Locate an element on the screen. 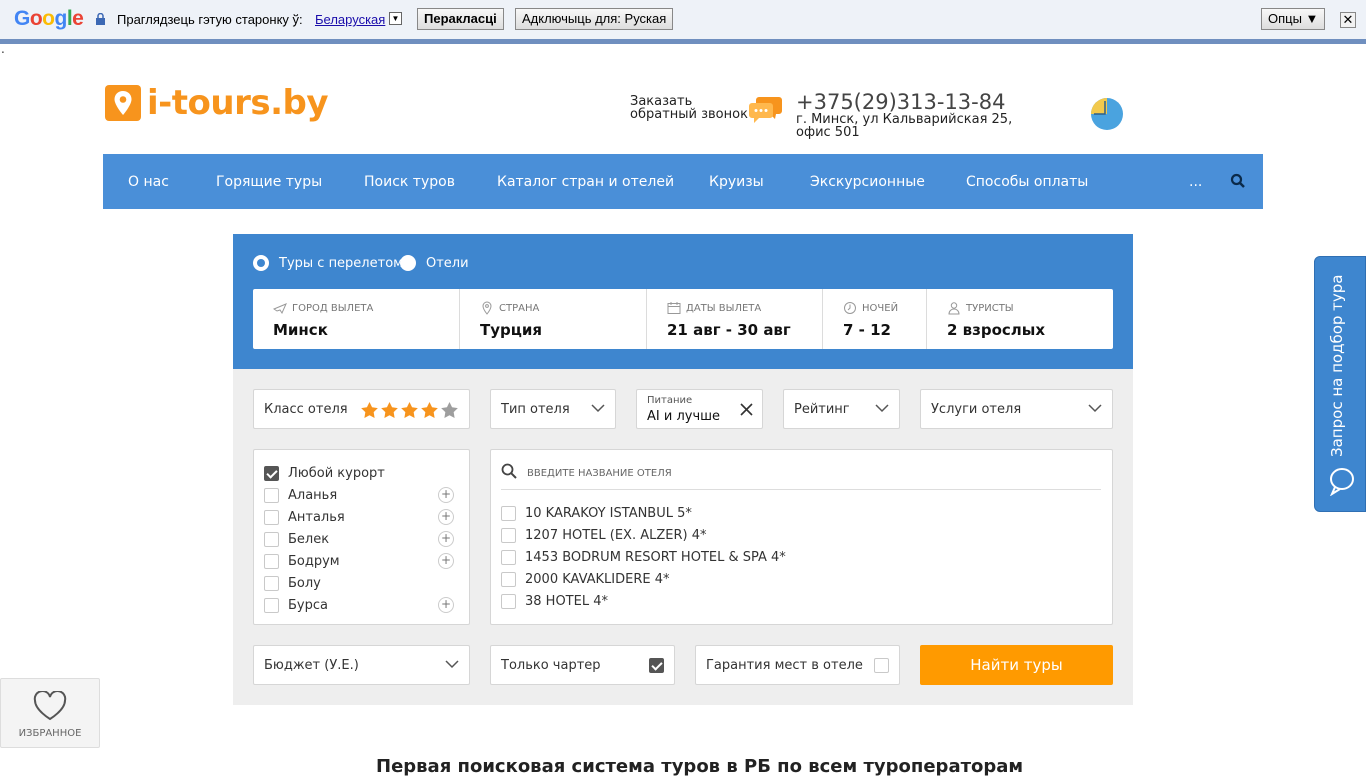 This screenshot has height=777, width=1366. resort-label: Любой курорт is located at coordinates (336, 473).